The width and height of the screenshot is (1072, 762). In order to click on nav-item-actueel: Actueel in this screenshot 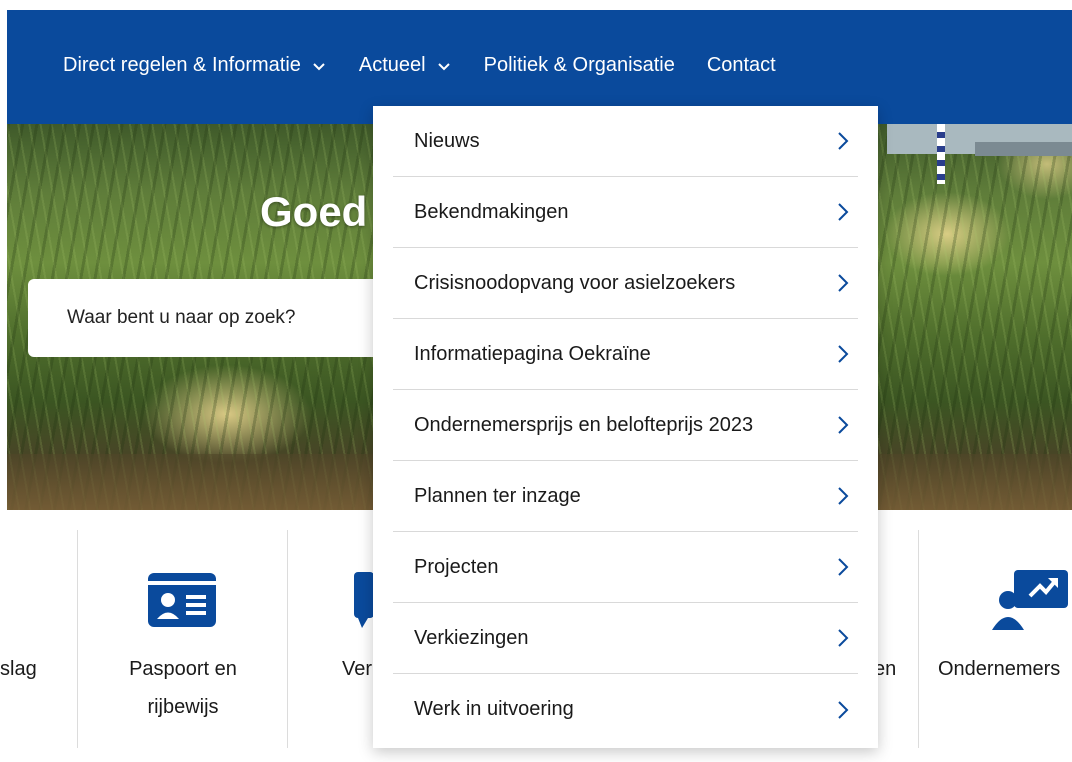, I will do `click(405, 65)`.